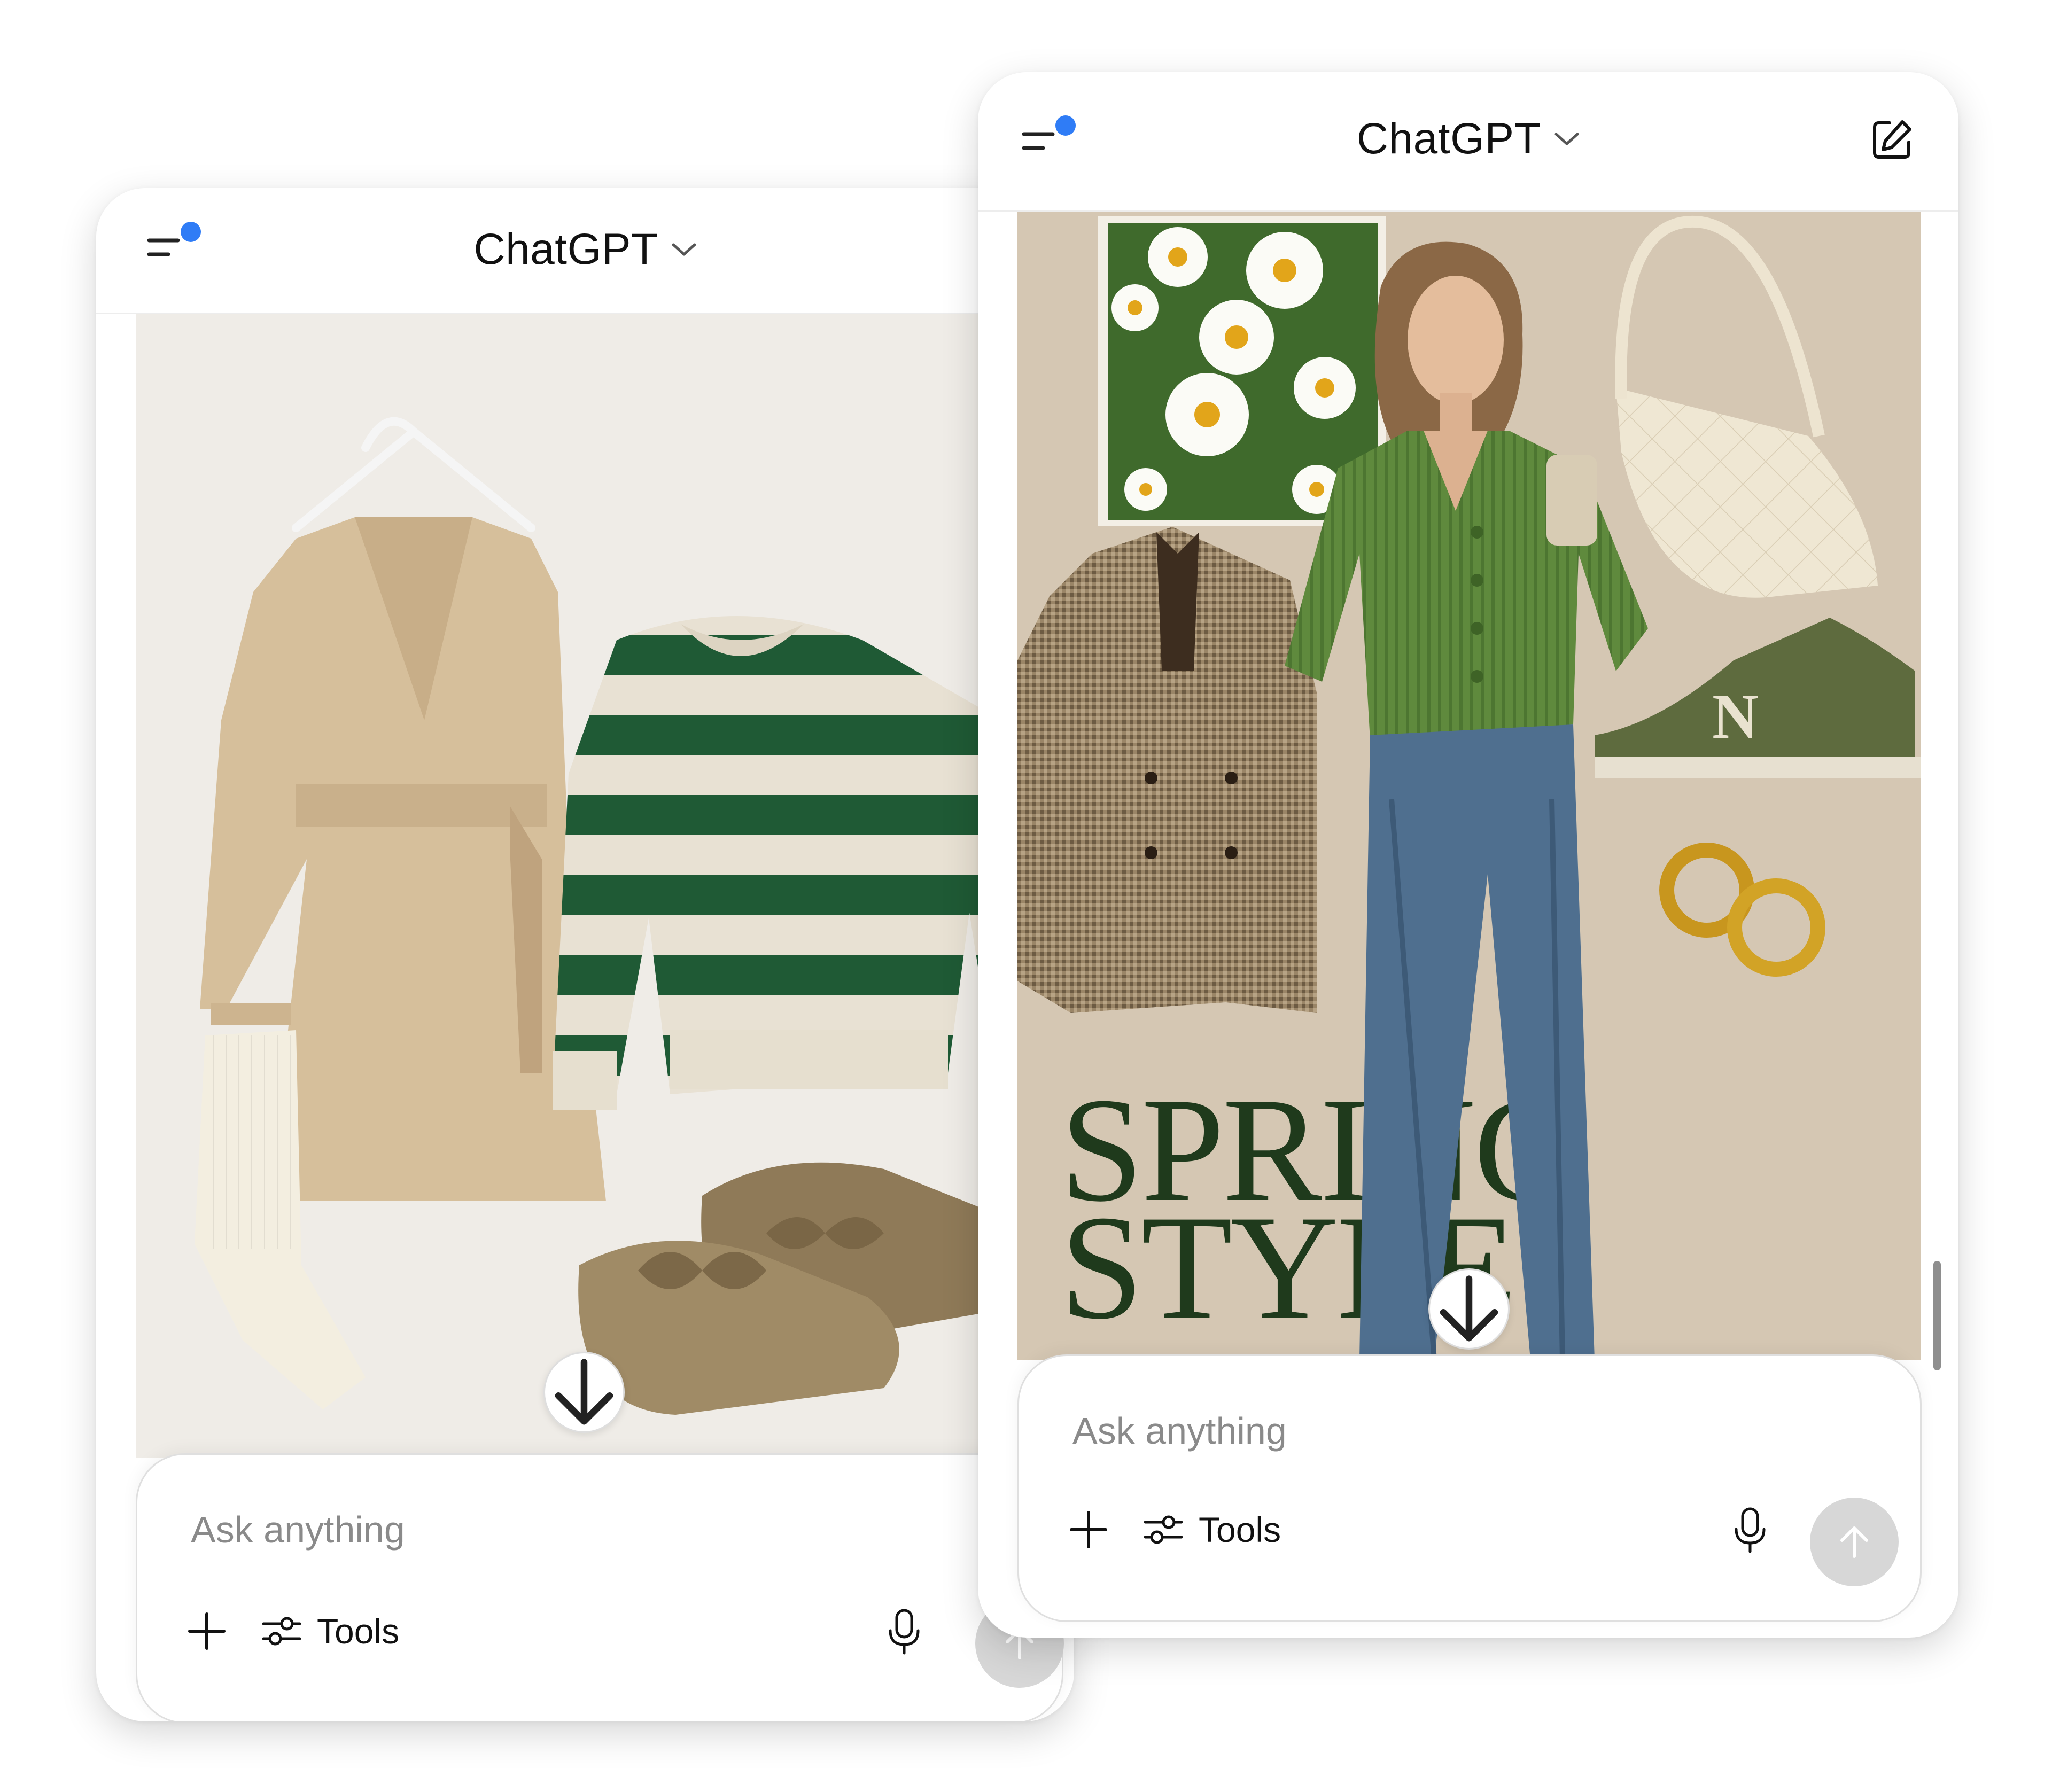  I want to click on hoop-earring-right, so click(1776, 927).